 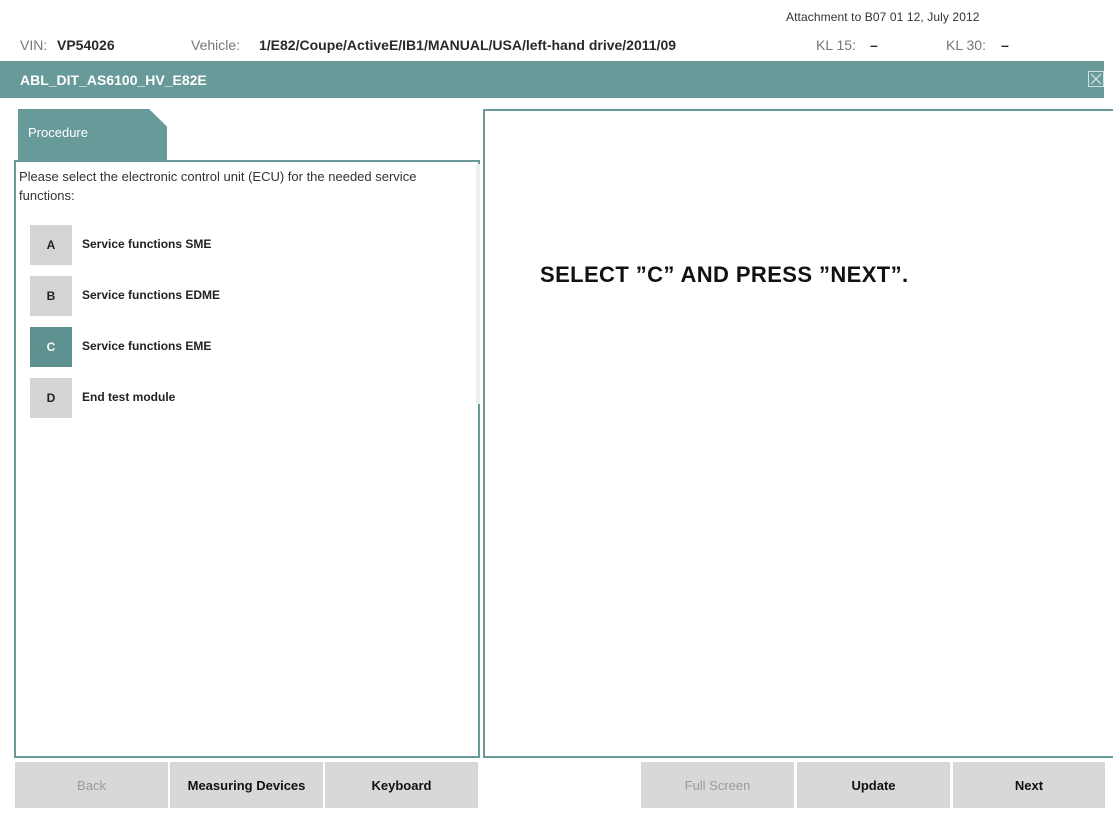 What do you see at coordinates (1096, 79) in the screenshot?
I see `close-box-icon` at bounding box center [1096, 79].